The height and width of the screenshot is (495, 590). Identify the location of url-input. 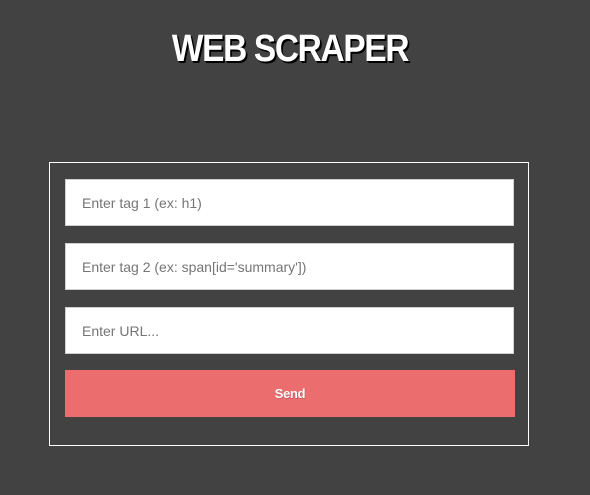
(289, 330).